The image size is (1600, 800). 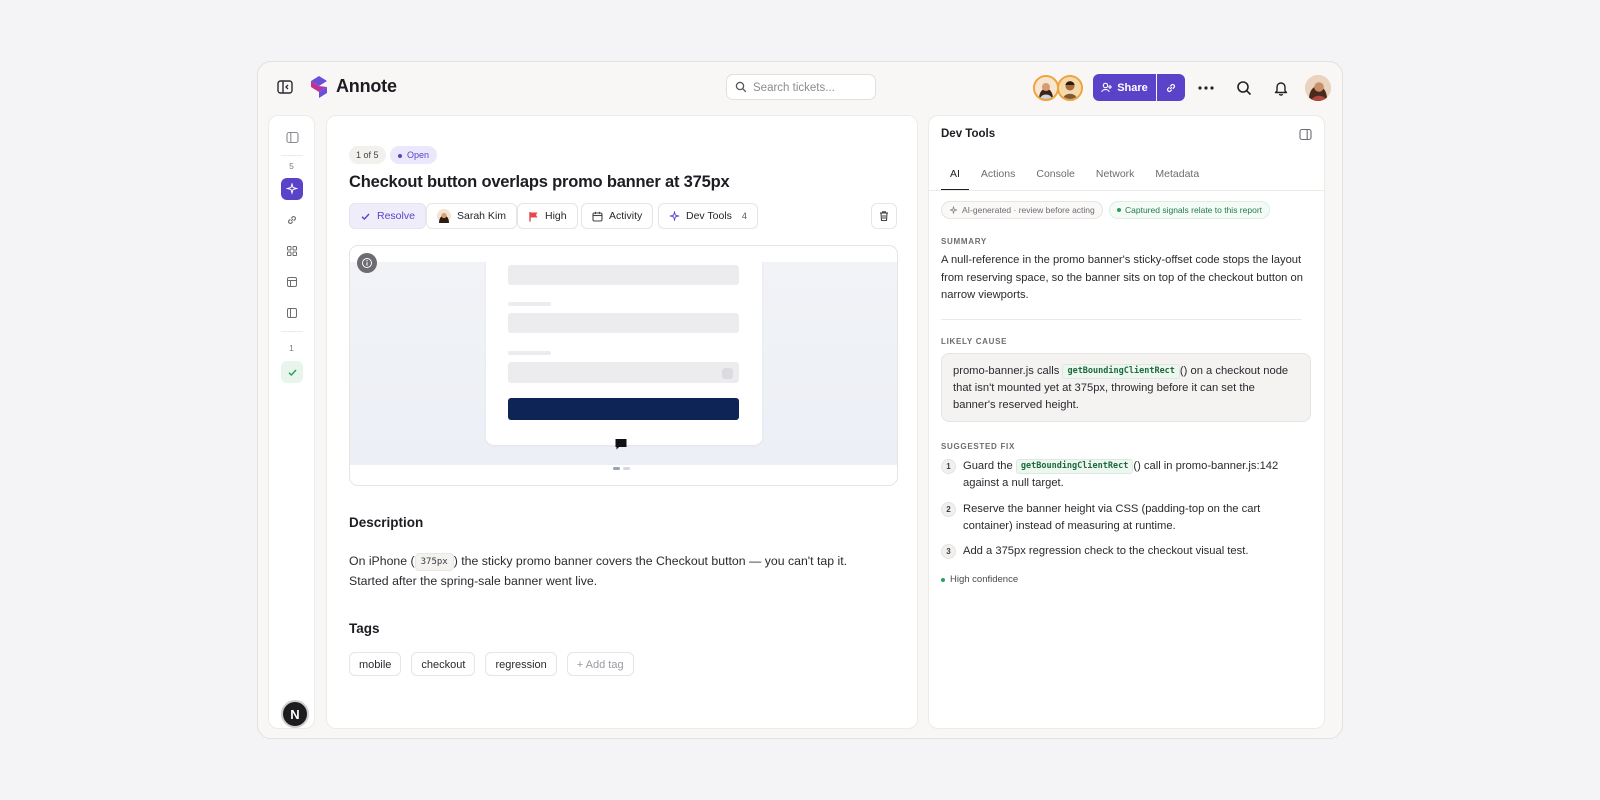 I want to click on grid-icon, so click(x=292, y=251).